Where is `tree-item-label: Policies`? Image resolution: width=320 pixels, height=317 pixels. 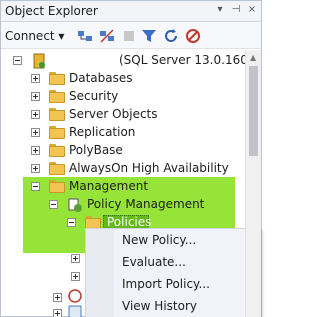 tree-item-label: Policies is located at coordinates (129, 222).